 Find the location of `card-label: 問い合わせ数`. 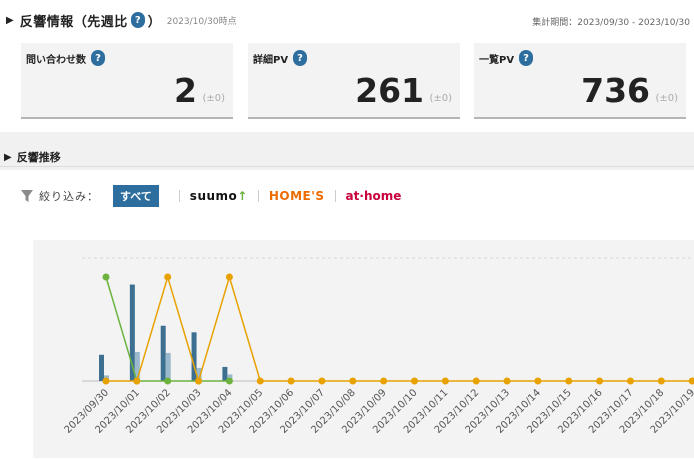

card-label: 問い合わせ数 is located at coordinates (56, 60).